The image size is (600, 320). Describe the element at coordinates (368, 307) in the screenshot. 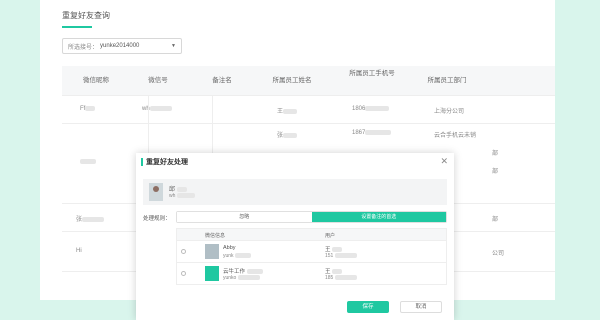

I see `save-button: 保存` at that location.